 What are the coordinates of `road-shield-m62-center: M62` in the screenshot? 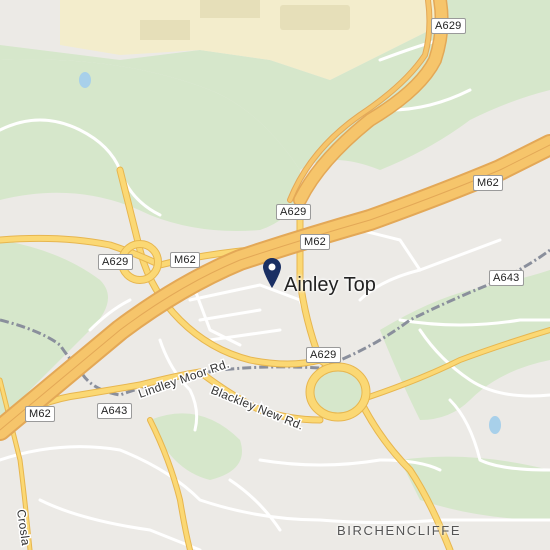 It's located at (315, 242).